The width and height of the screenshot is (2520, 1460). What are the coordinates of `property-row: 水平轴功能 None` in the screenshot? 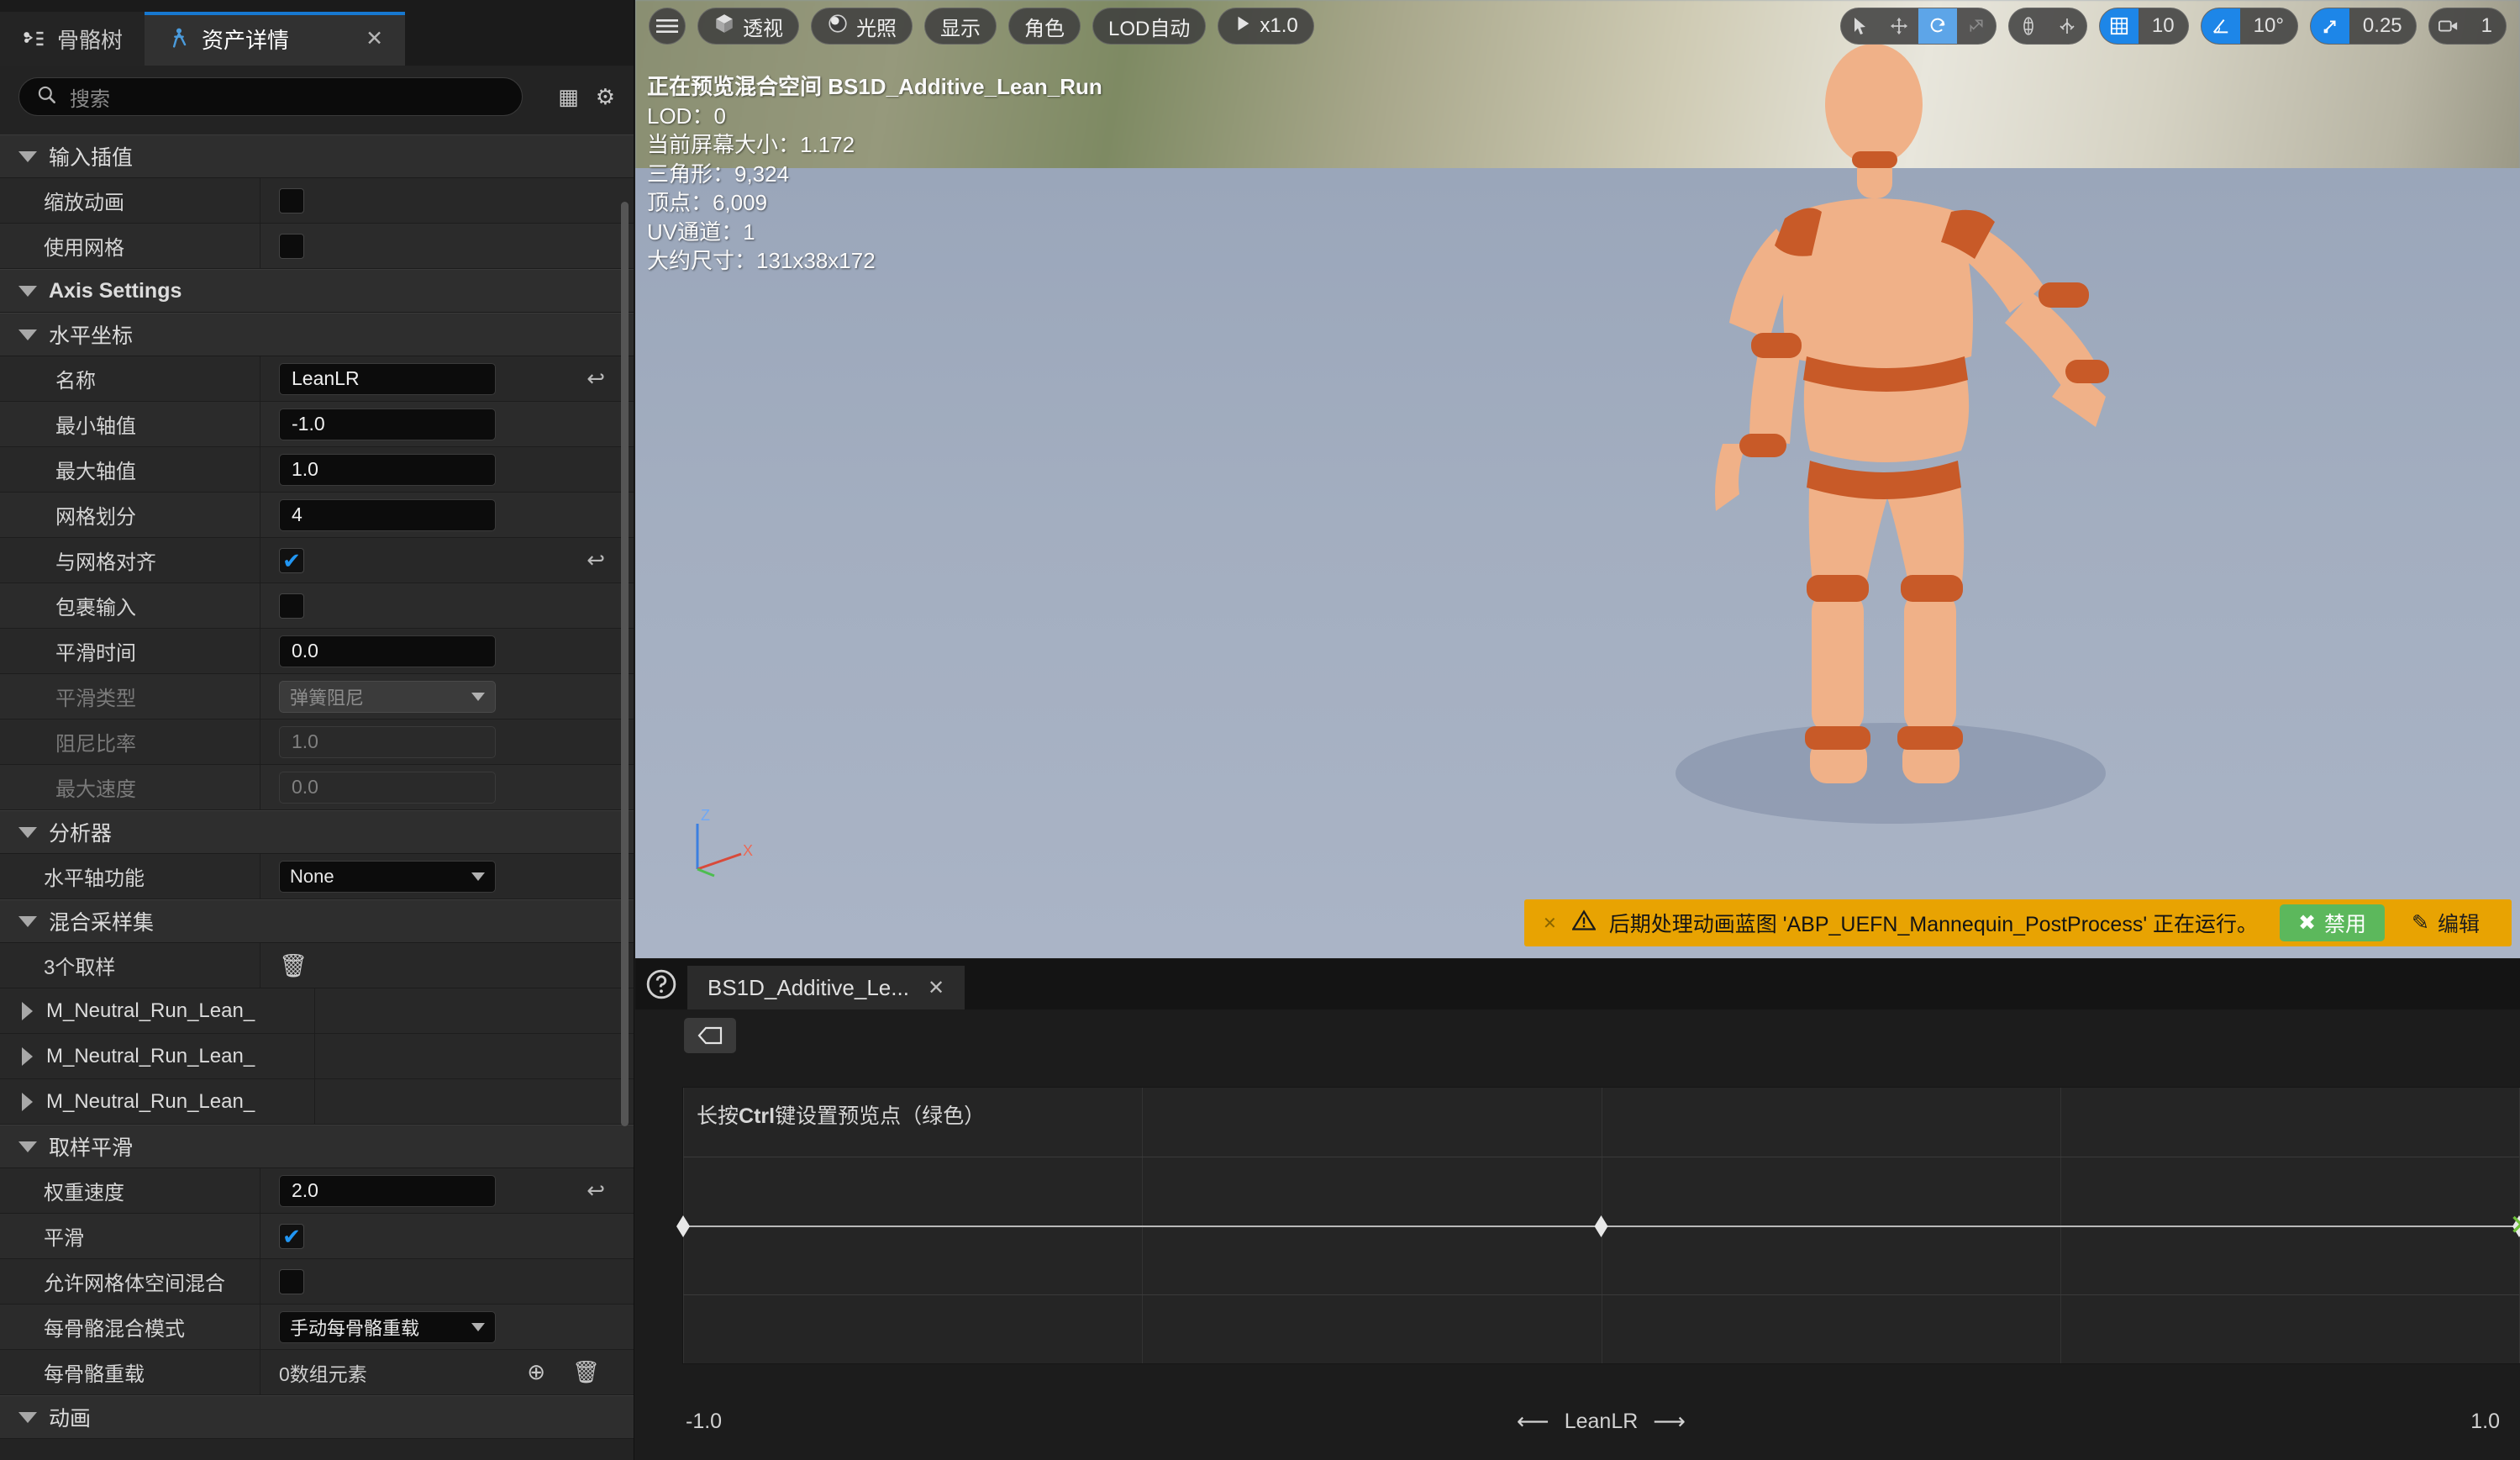 It's located at (317, 877).